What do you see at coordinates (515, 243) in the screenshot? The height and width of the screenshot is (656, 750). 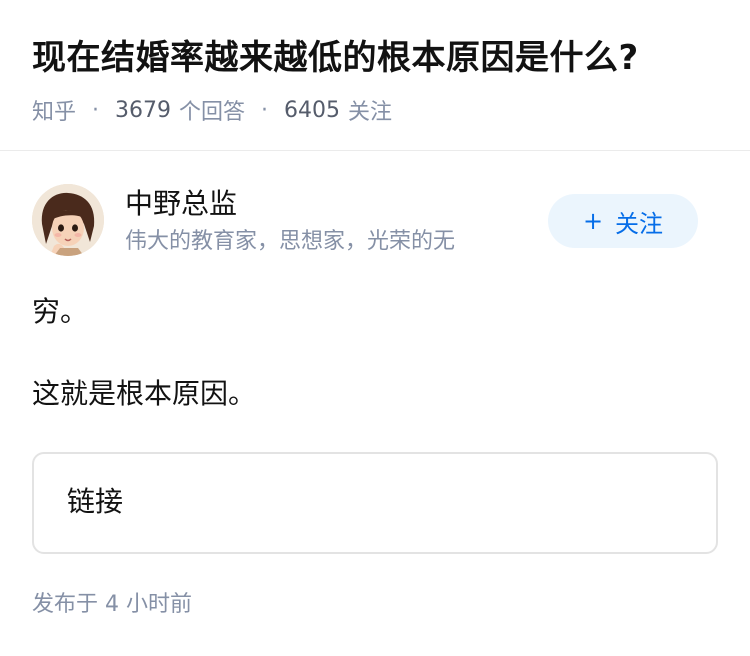 I see `bio-fade-overlay` at bounding box center [515, 243].